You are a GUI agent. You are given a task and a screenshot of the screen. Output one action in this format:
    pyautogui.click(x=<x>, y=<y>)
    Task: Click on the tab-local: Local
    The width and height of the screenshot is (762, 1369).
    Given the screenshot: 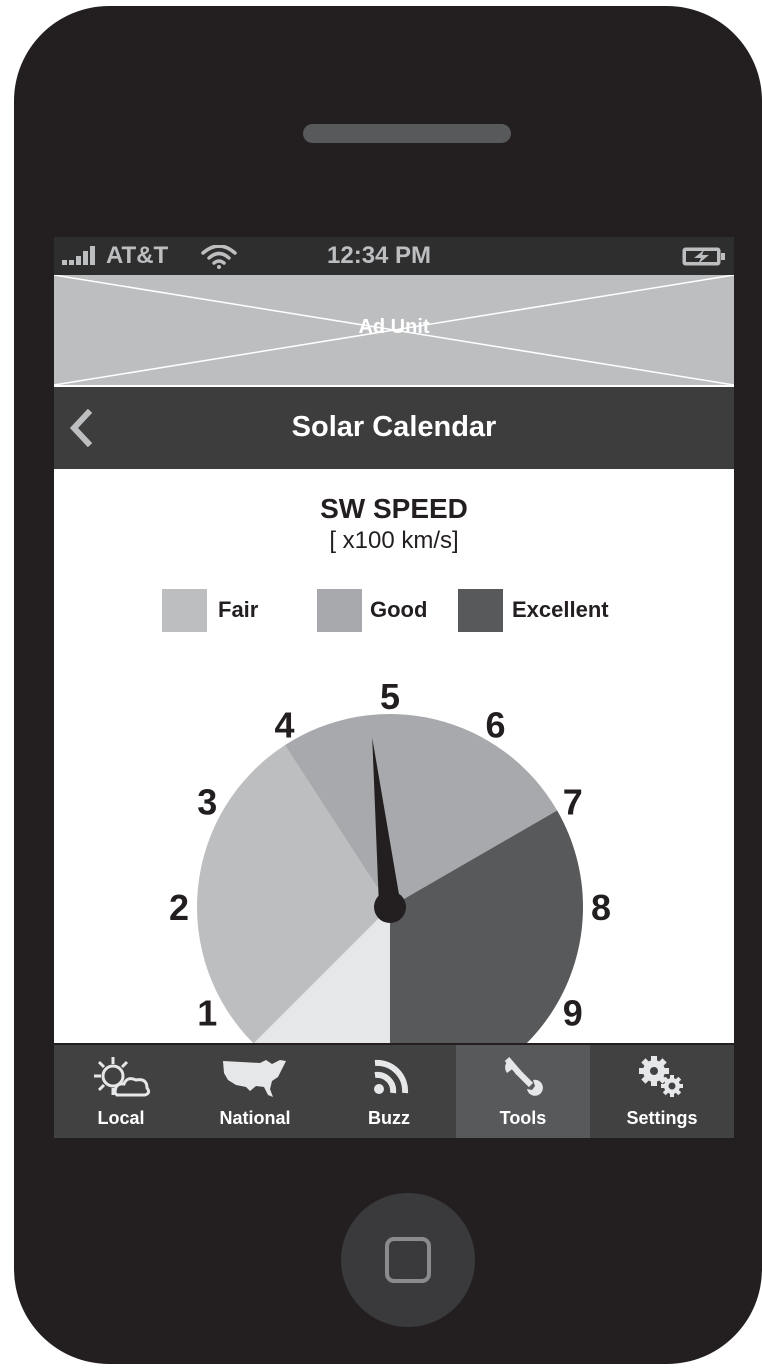 What is the action you would take?
    pyautogui.click(x=121, y=1091)
    